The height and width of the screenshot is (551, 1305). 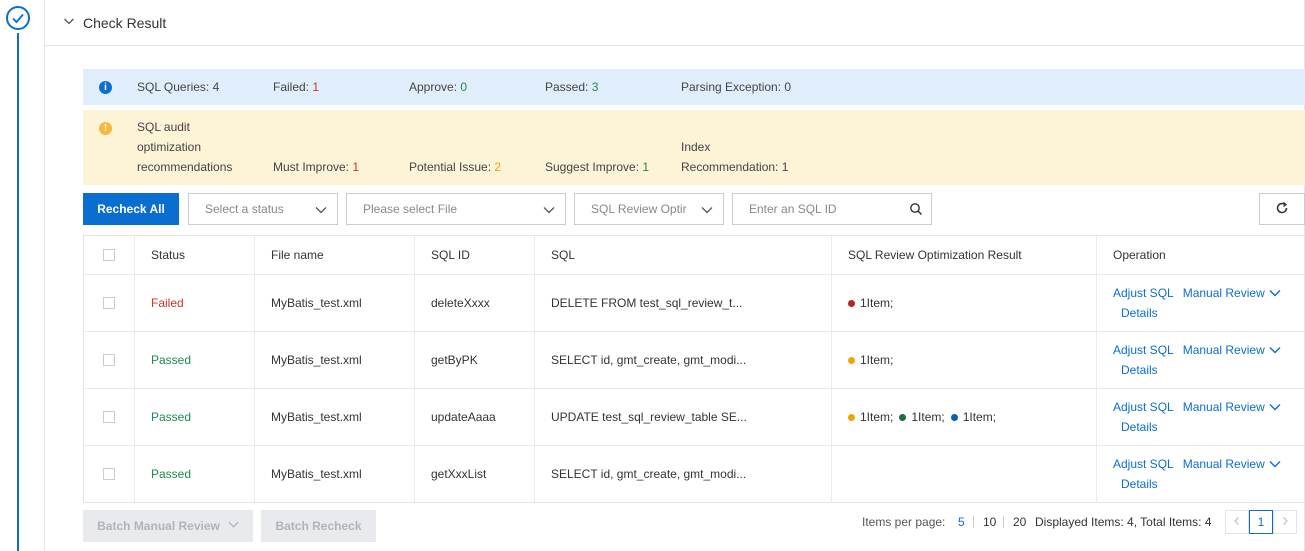 I want to click on sql-id-search-input: Enter an SQL ID, so click(x=832, y=209).